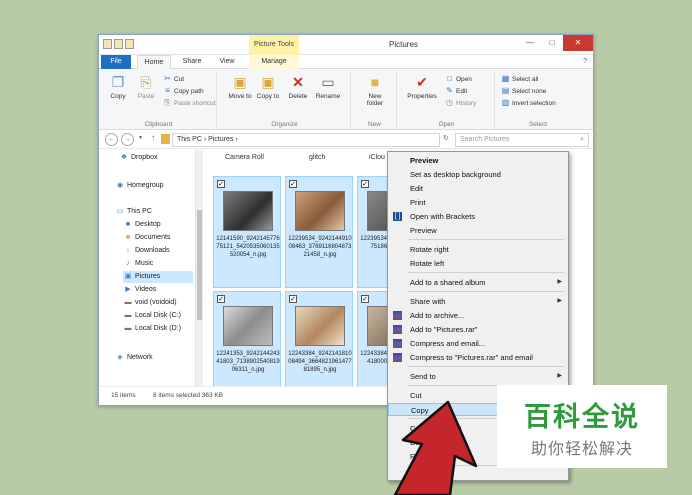  Describe the element at coordinates (146, 86) in the screenshot. I see `paste-button: ⎘ Paste` at that location.